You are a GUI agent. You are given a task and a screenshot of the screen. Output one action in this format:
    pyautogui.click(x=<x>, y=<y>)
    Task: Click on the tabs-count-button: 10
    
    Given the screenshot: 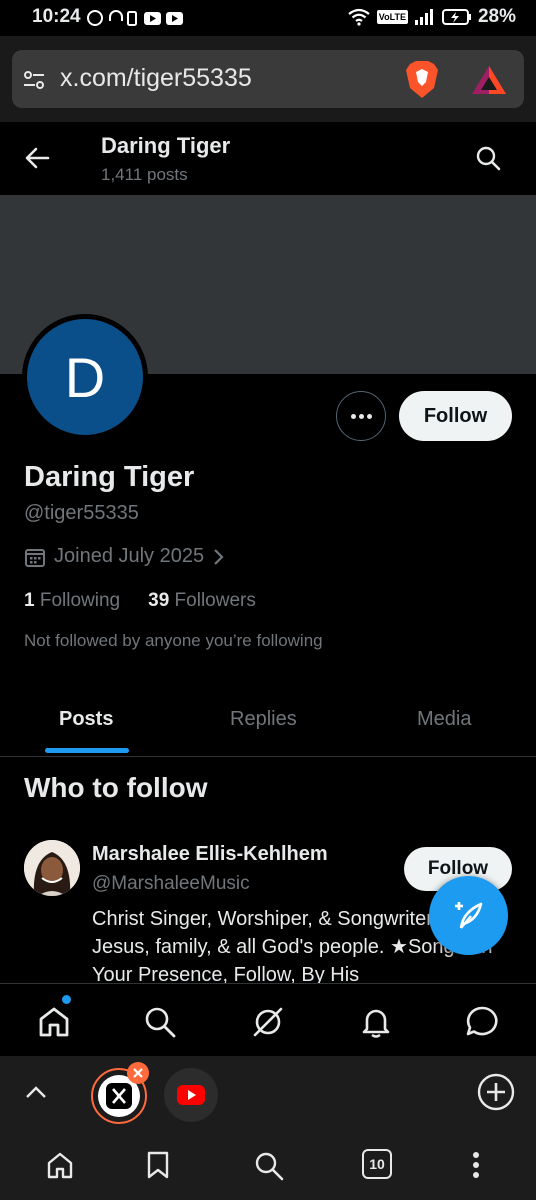 What is the action you would take?
    pyautogui.click(x=377, y=1164)
    